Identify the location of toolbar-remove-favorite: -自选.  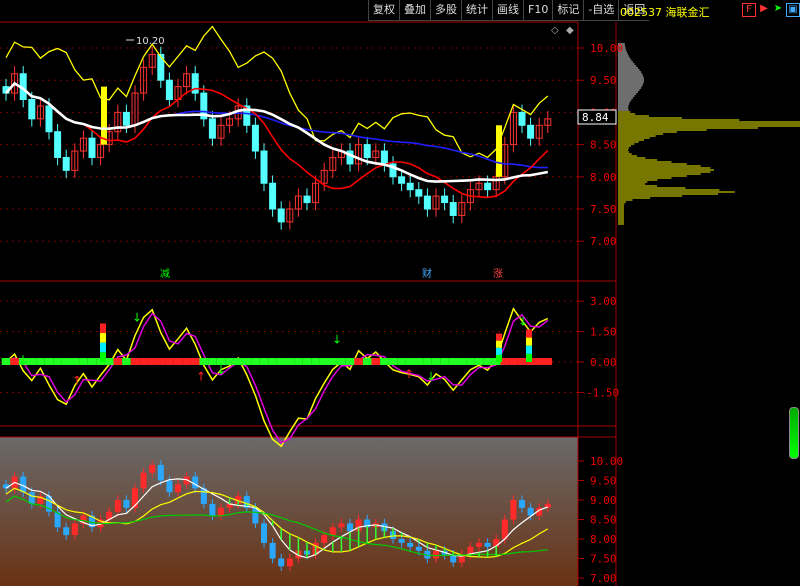
(601, 10).